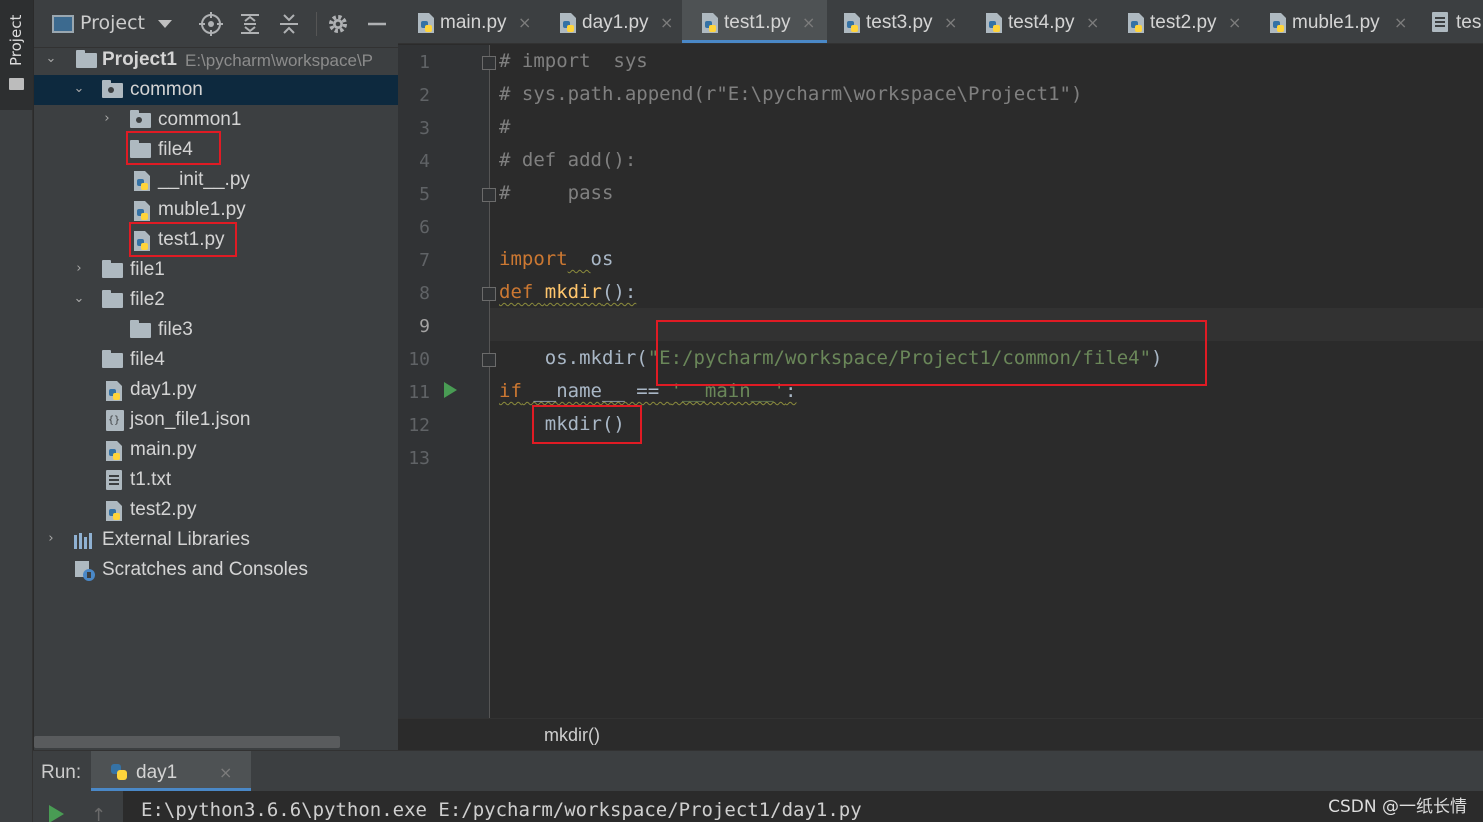 The image size is (1483, 822). I want to click on highlight-box-mkdir-path, so click(931, 353).